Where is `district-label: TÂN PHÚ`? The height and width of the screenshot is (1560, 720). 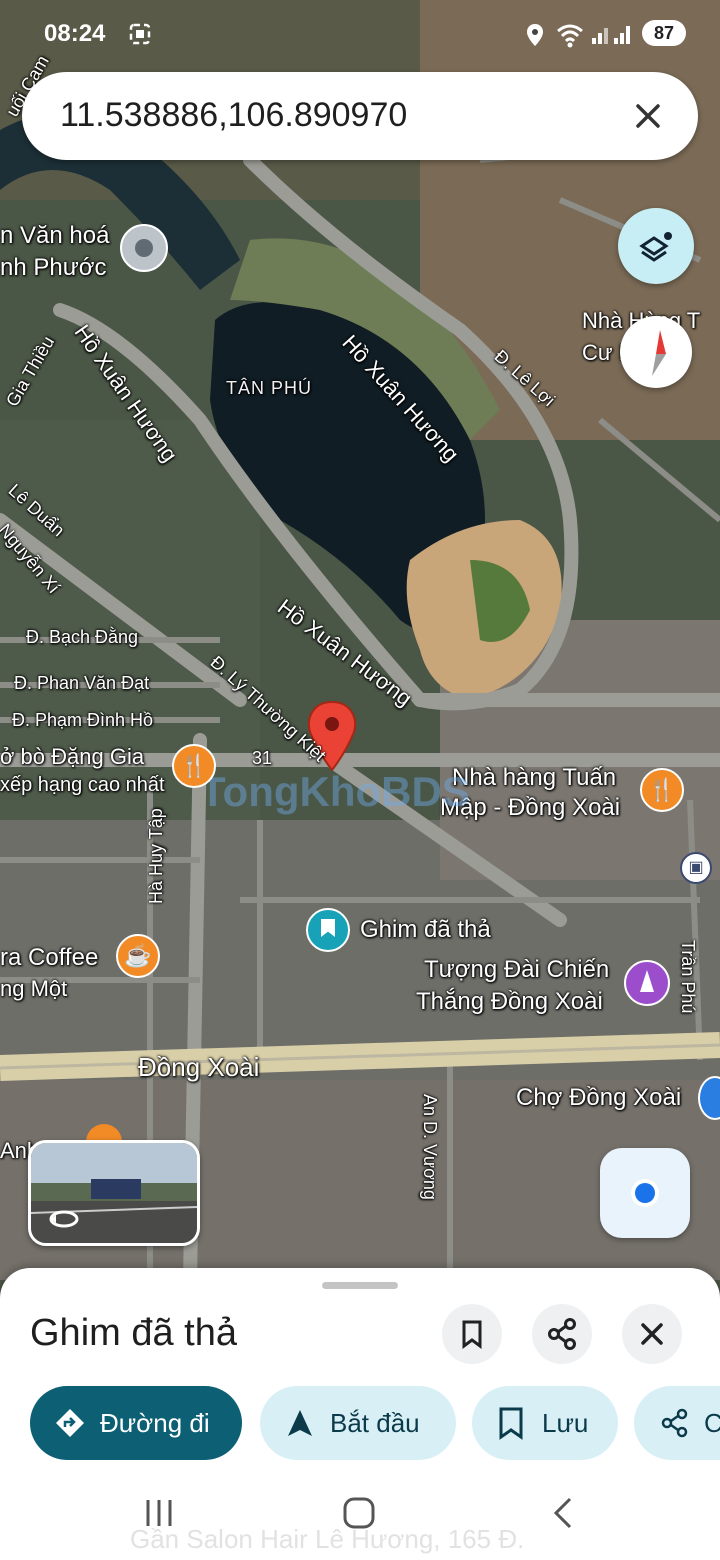
district-label: TÂN PHÚ is located at coordinates (269, 388).